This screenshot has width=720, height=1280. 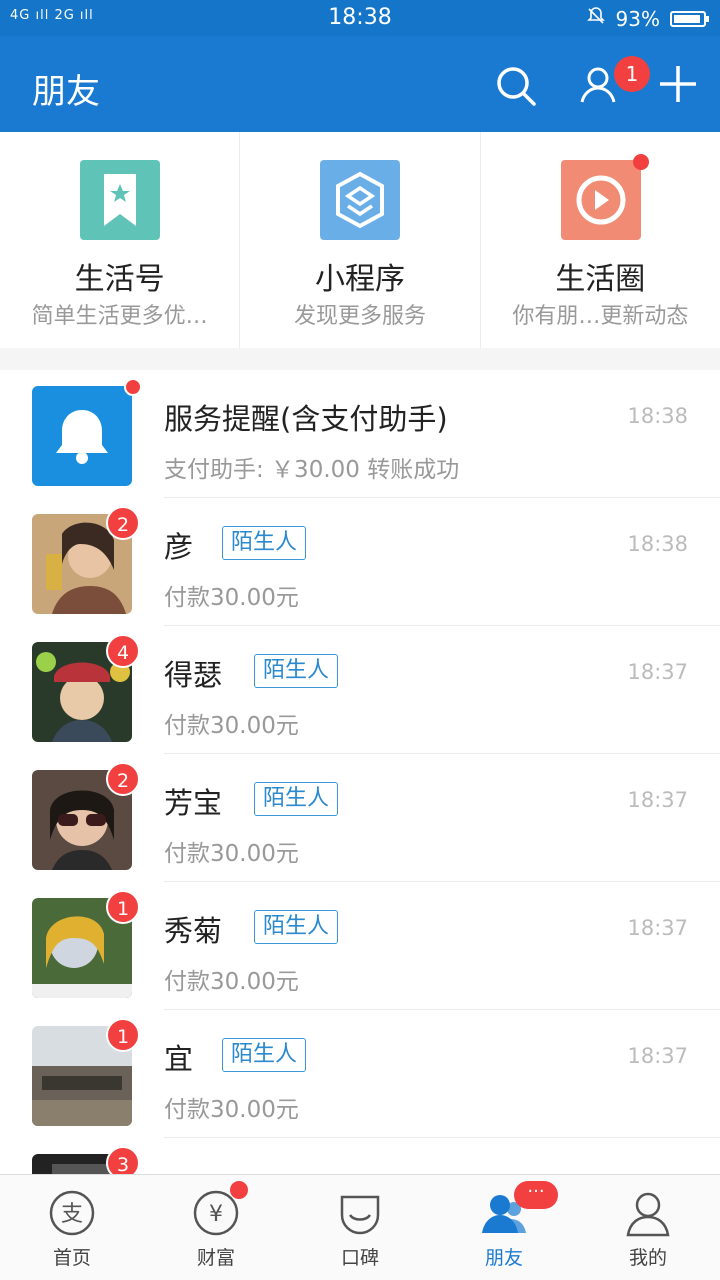 What do you see at coordinates (359, 279) in the screenshot?
I see `shortcut-label: 小程序` at bounding box center [359, 279].